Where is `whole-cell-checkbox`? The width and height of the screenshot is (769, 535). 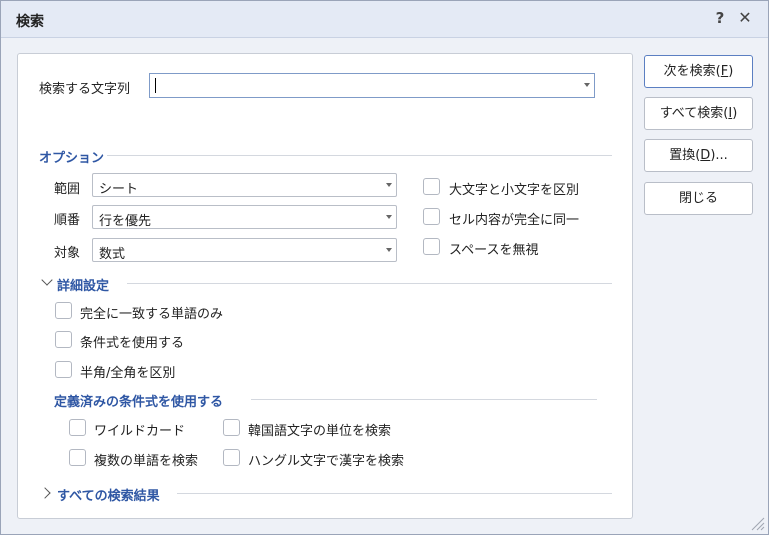
whole-cell-checkbox is located at coordinates (431, 216).